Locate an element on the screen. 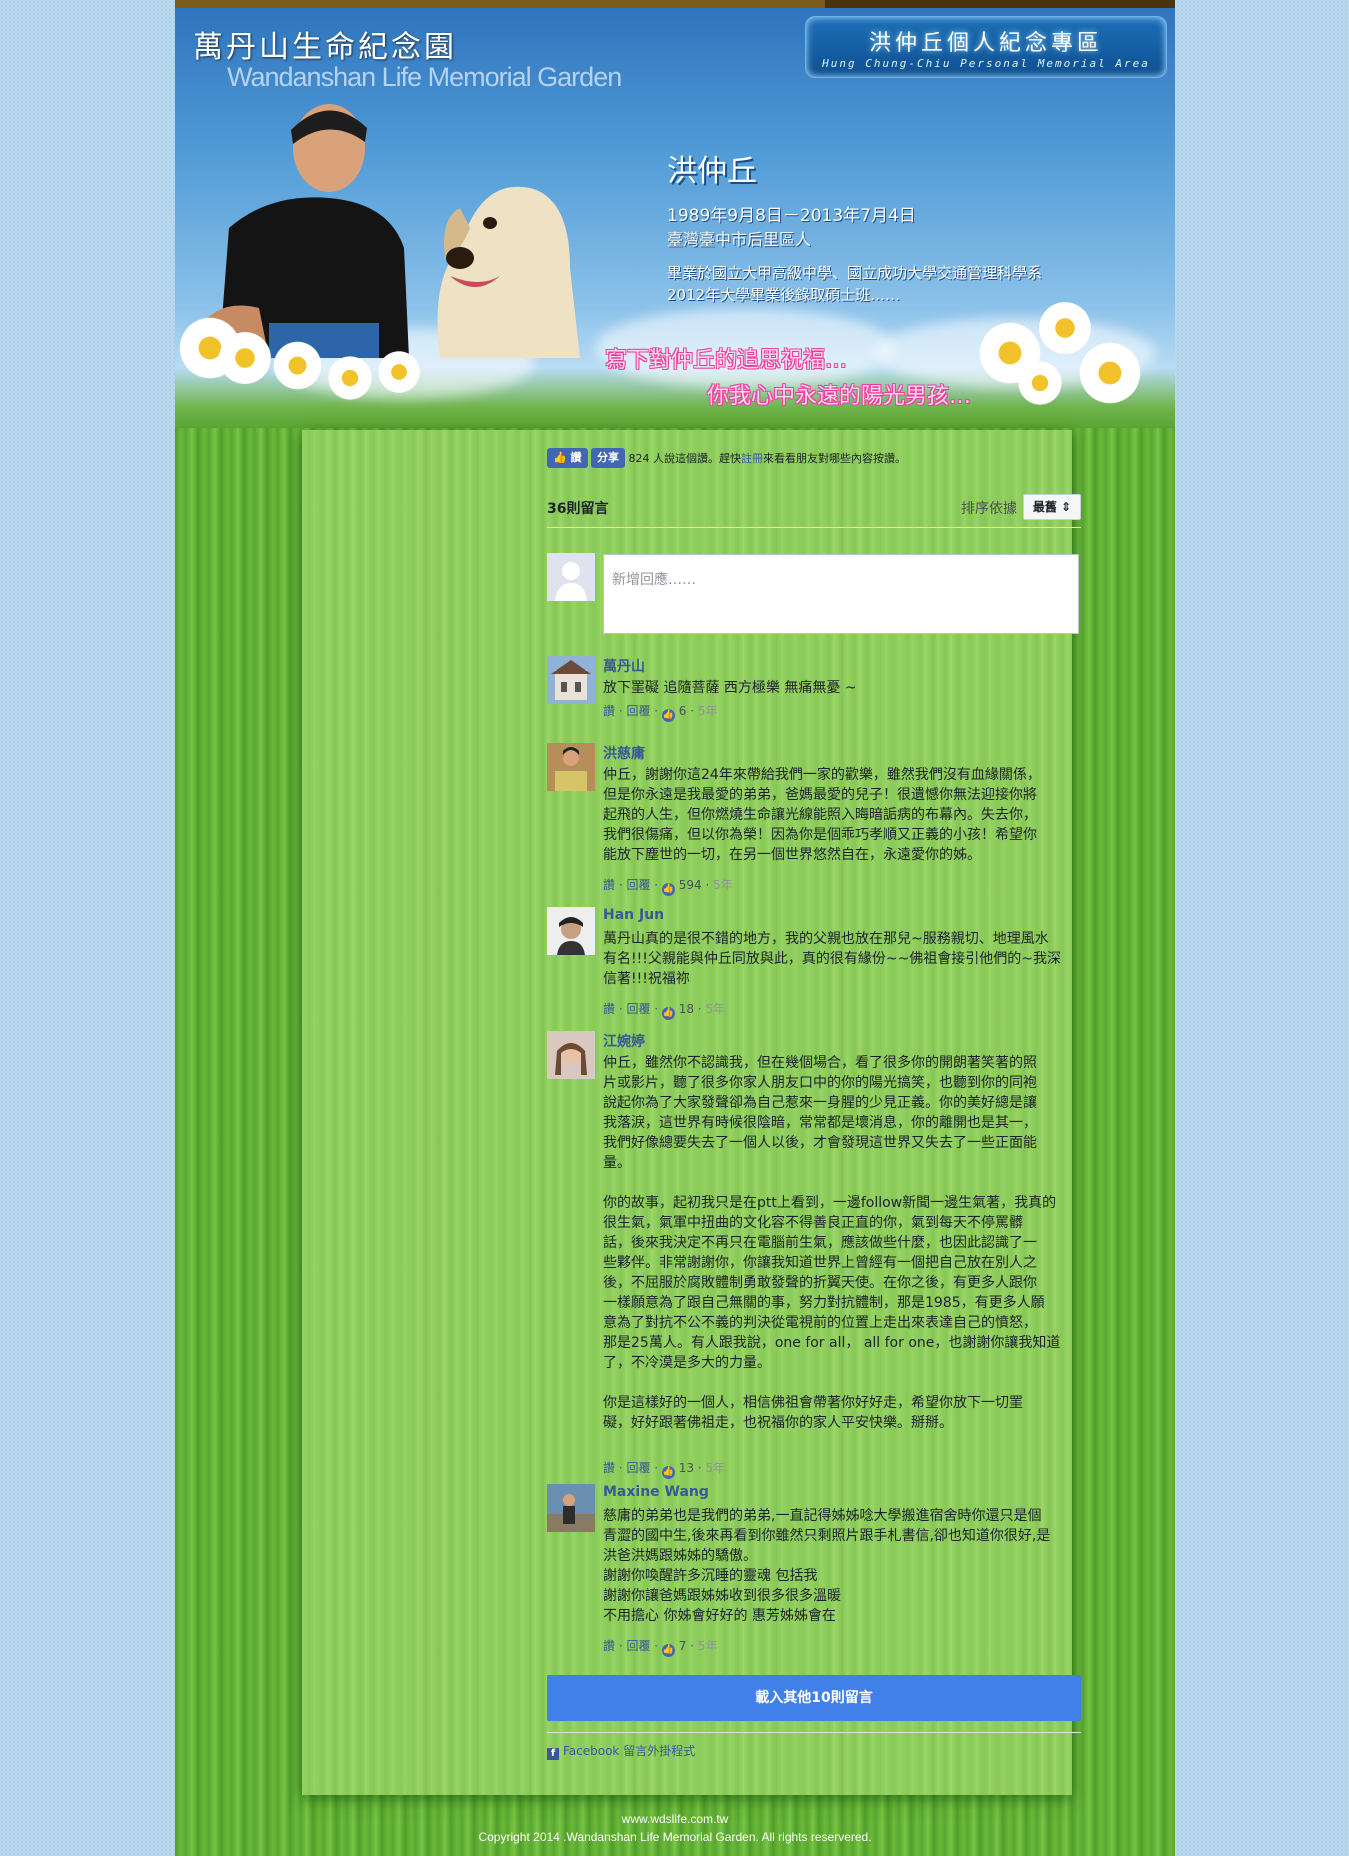  like-count: 18 is located at coordinates (686, 1009).